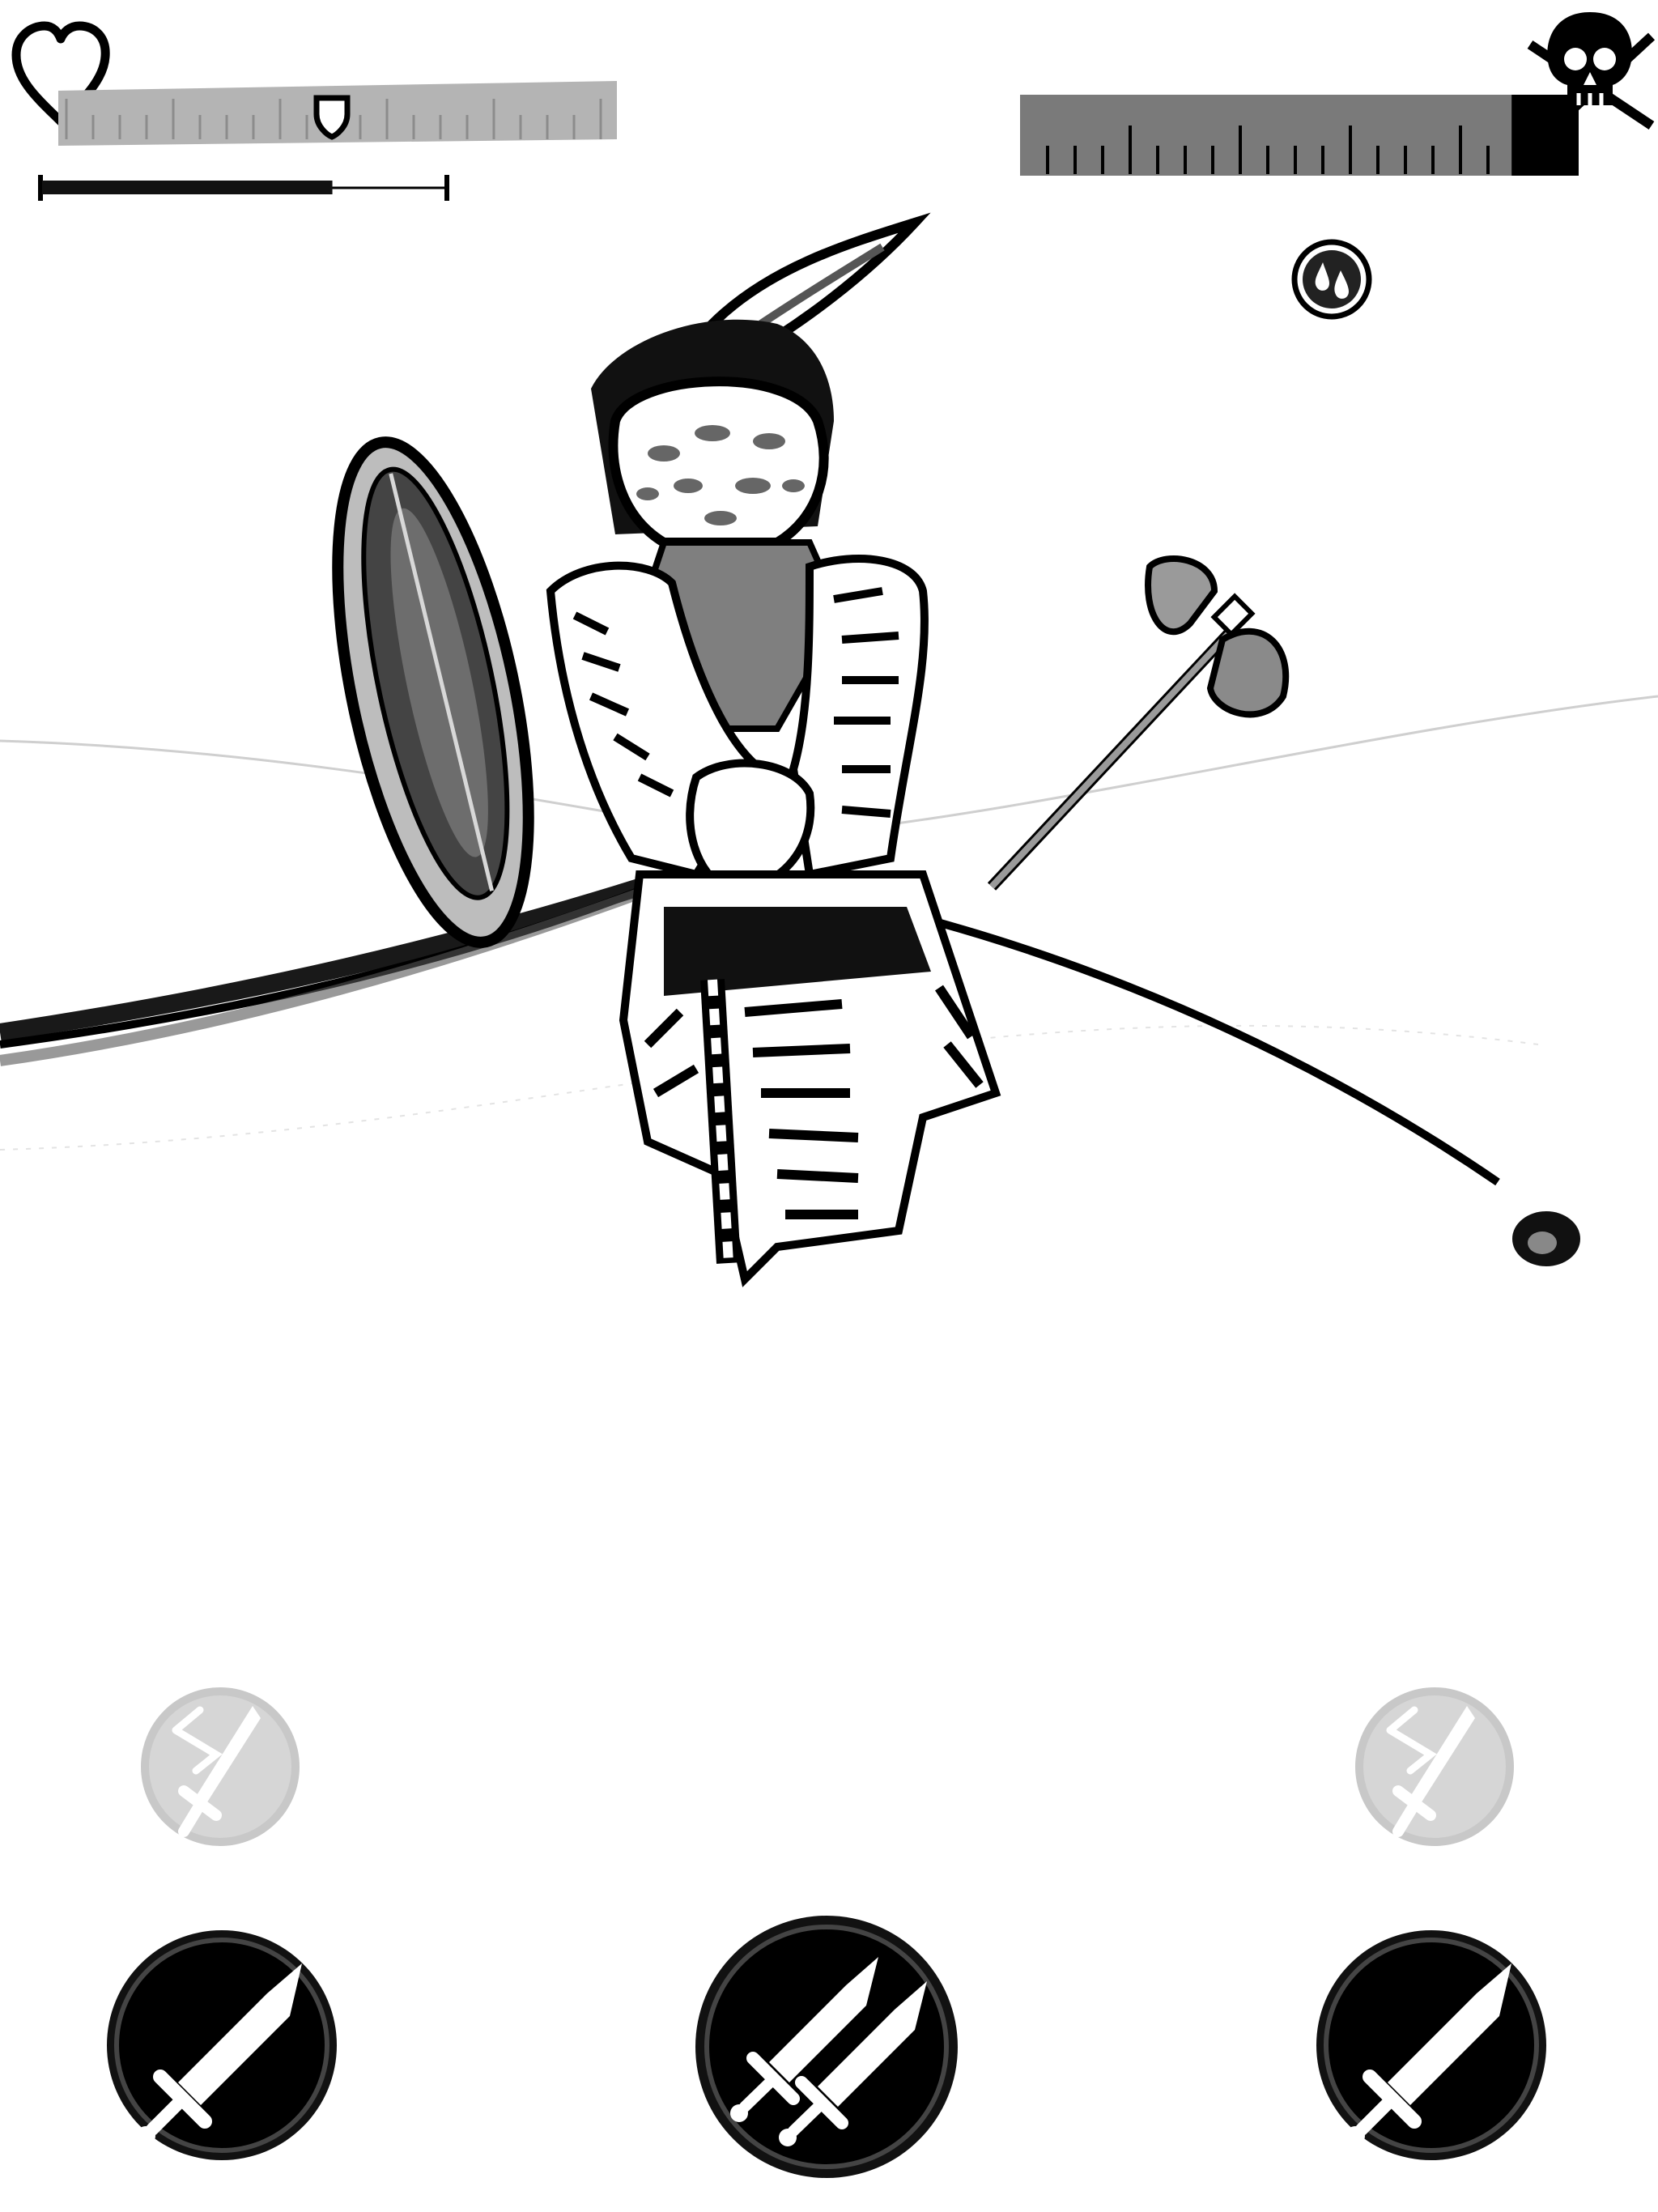 This screenshot has height=2212, width=1658. I want to click on player-hud, so click(324, 110).